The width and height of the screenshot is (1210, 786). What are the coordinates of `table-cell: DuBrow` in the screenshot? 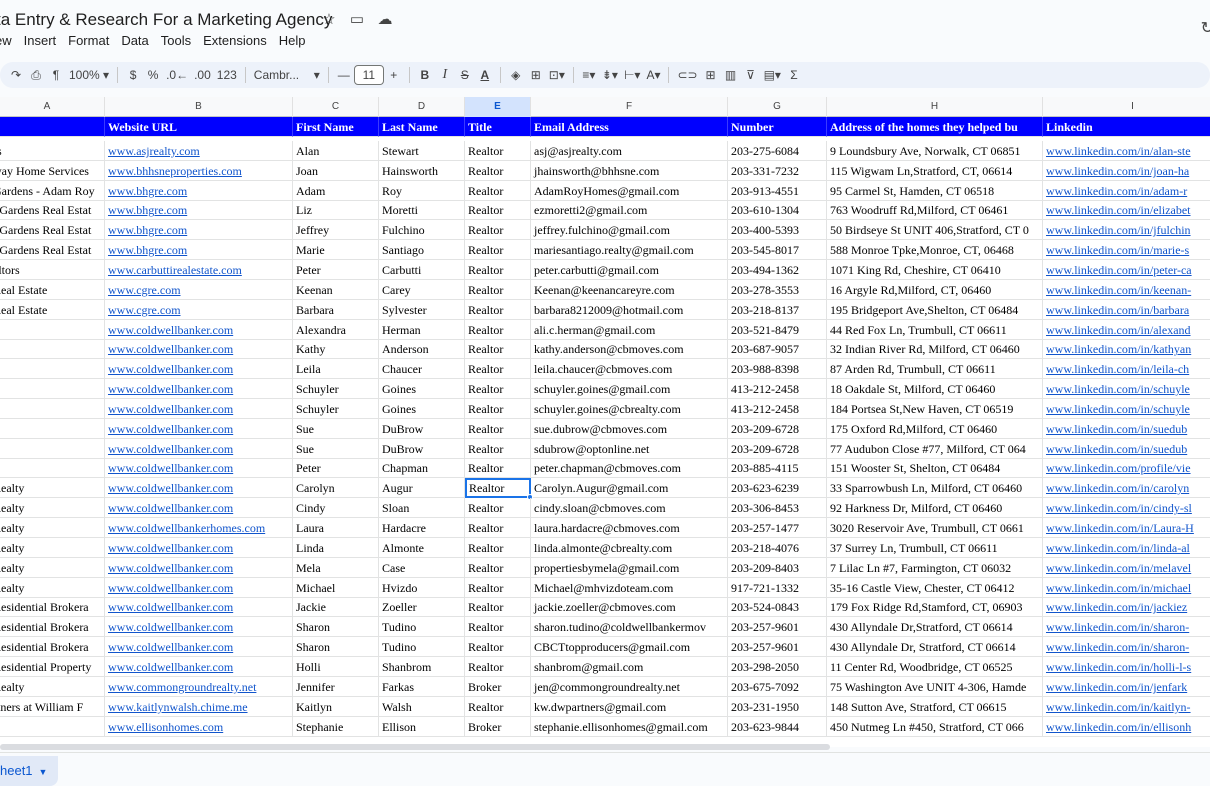 It's located at (422, 448).